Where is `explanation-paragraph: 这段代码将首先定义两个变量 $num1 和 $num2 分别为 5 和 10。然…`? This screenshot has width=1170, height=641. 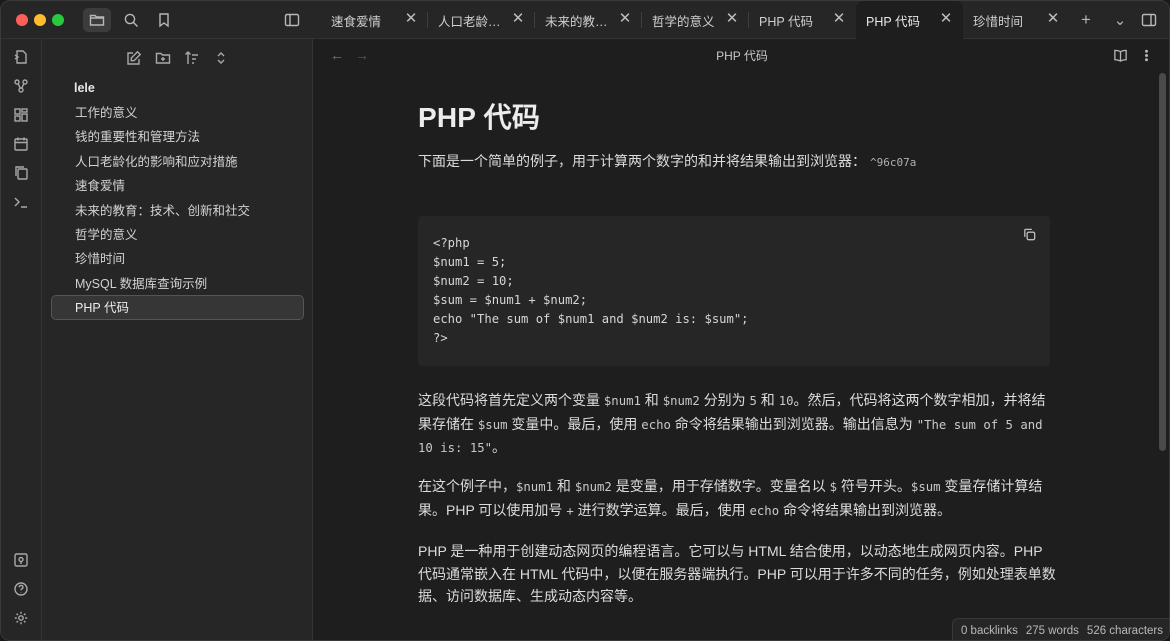
explanation-paragraph: 这段代码将首先定义两个变量 $num1 和 $num2 分别为 5 和 10。然… is located at coordinates (738, 424).